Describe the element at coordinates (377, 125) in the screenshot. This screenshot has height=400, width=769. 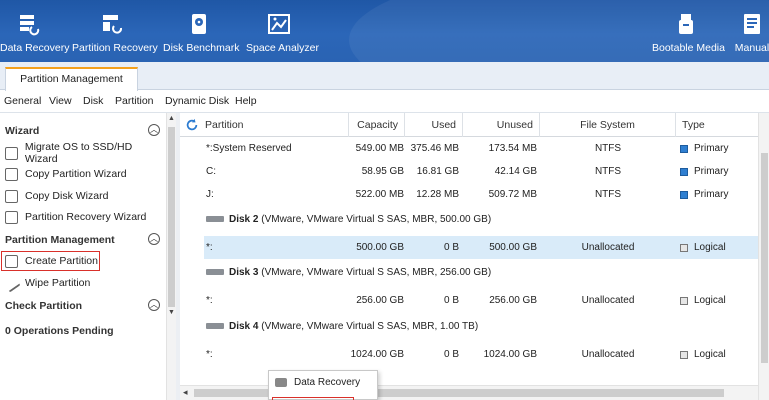
I see `col-capacity: Capacity` at that location.